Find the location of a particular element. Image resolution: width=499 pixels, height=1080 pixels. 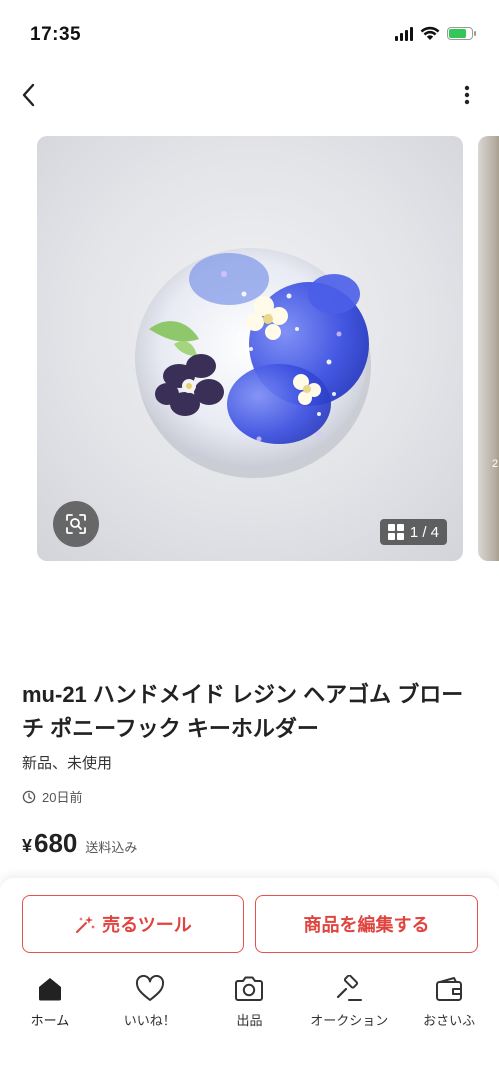

tab-home: ホーム is located at coordinates (50, 1004).